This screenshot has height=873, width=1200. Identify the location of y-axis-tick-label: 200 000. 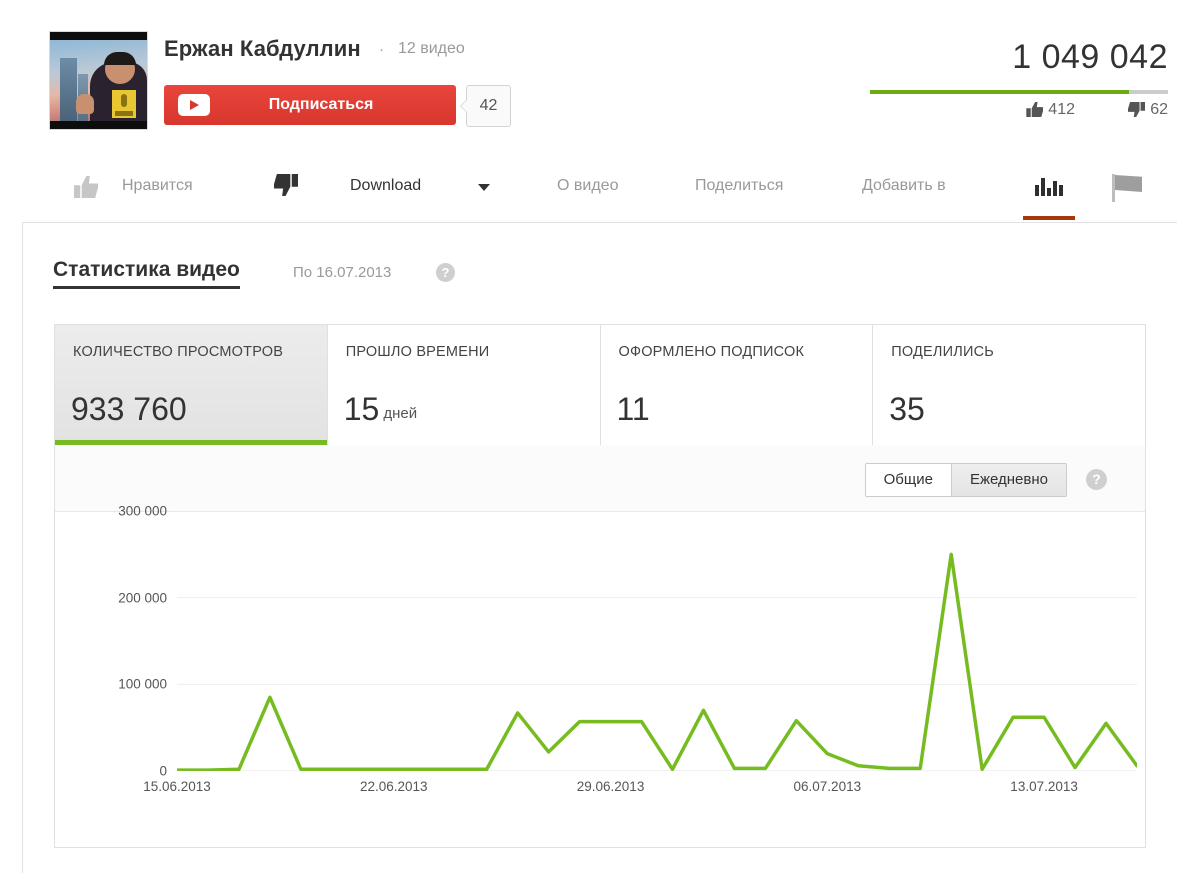
(142, 598).